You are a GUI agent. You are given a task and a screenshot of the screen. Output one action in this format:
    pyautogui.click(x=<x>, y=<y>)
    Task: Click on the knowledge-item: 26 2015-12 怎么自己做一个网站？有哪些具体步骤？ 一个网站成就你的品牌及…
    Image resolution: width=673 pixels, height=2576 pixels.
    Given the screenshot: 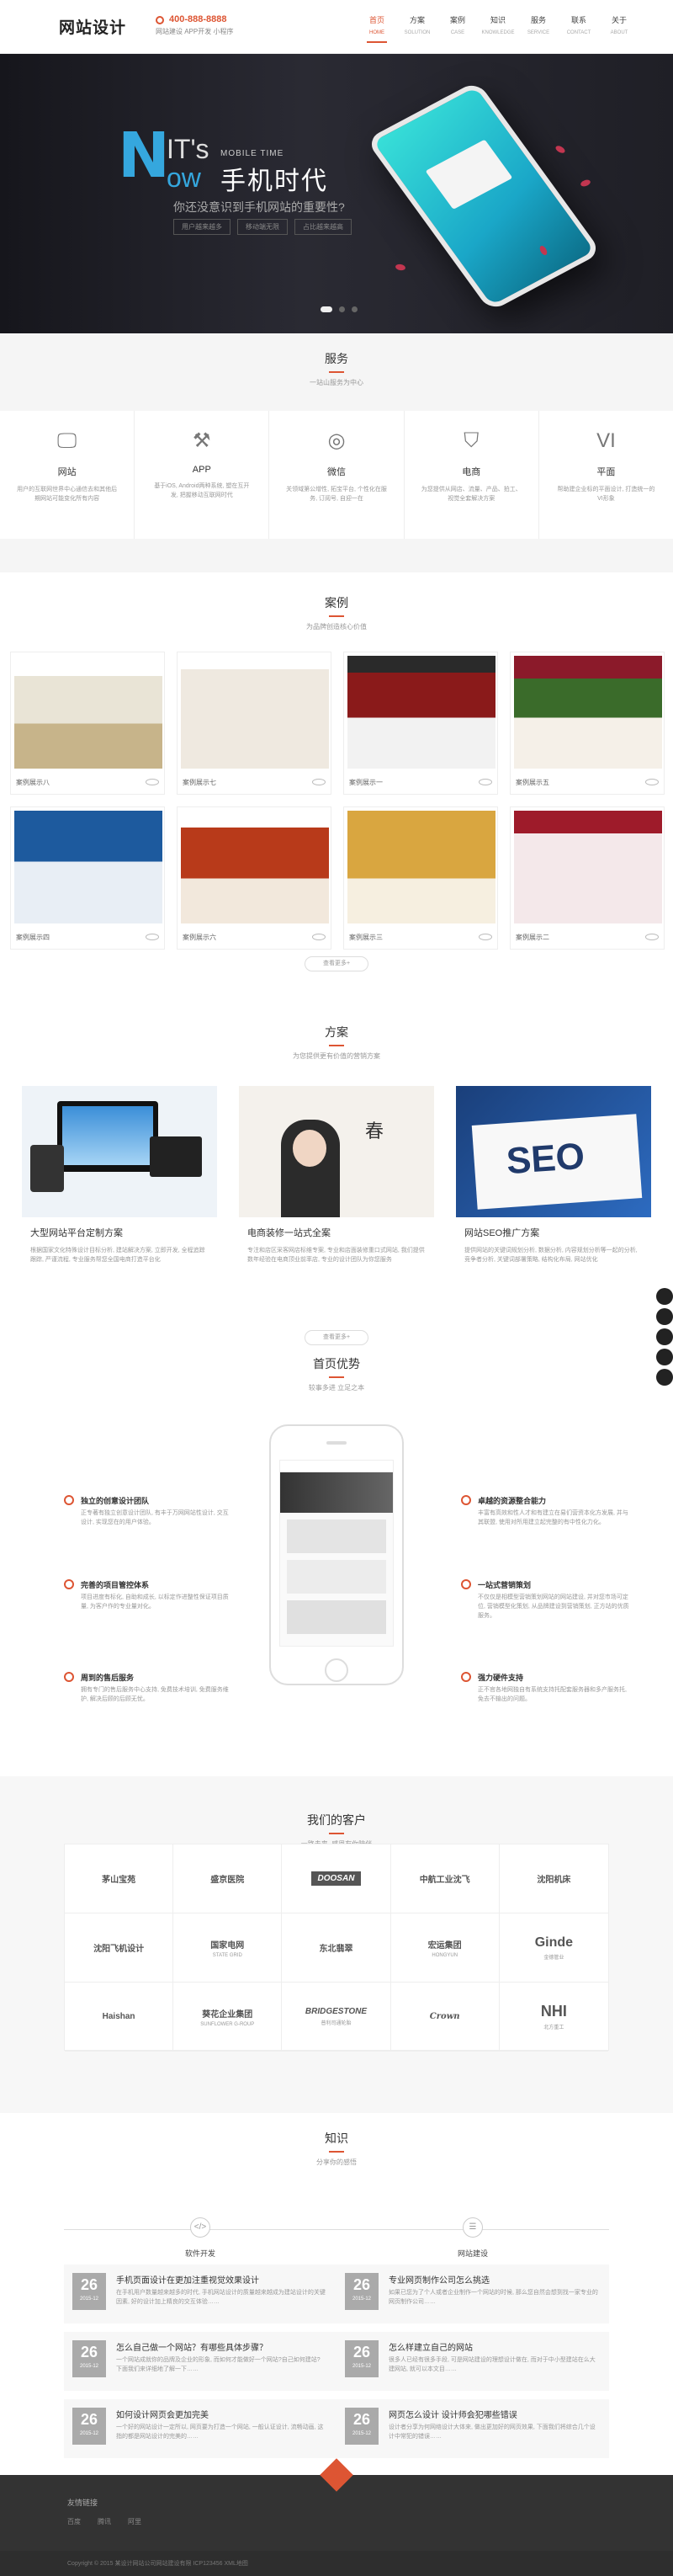 What is the action you would take?
    pyautogui.click(x=200, y=2361)
    